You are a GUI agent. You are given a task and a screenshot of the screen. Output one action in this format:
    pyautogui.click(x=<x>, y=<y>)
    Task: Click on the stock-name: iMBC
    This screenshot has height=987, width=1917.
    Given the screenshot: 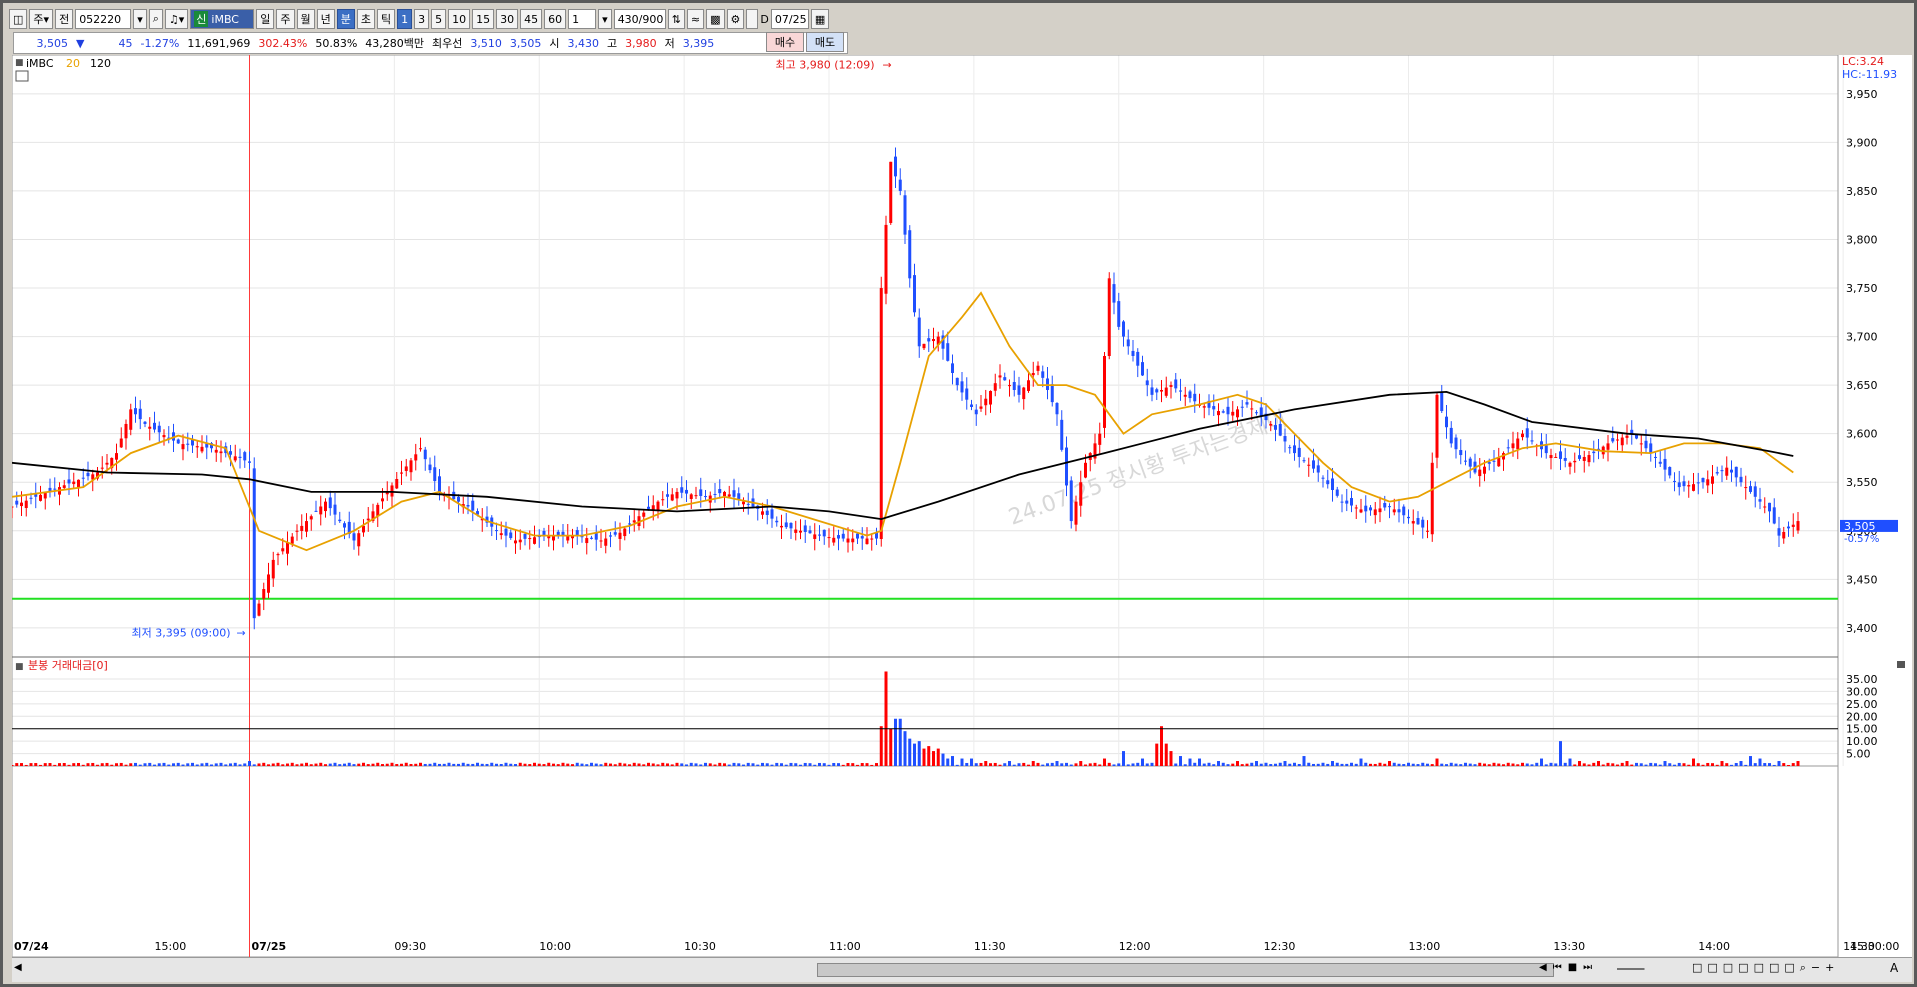 What is the action you would take?
    pyautogui.click(x=225, y=19)
    